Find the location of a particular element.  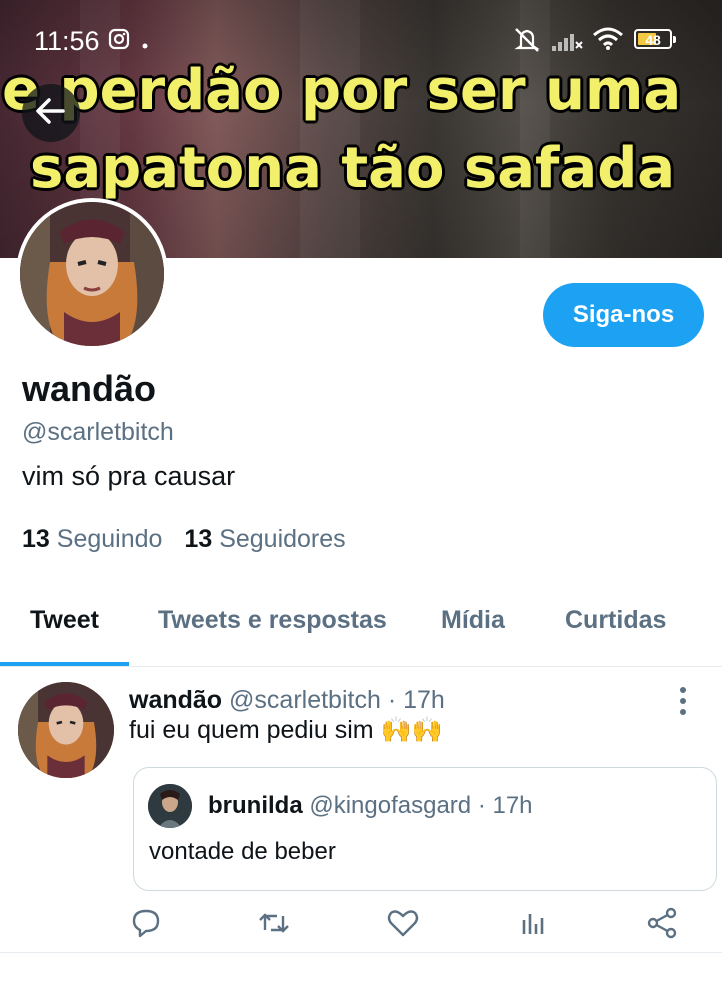

profile-name: wandão is located at coordinates (89, 388).